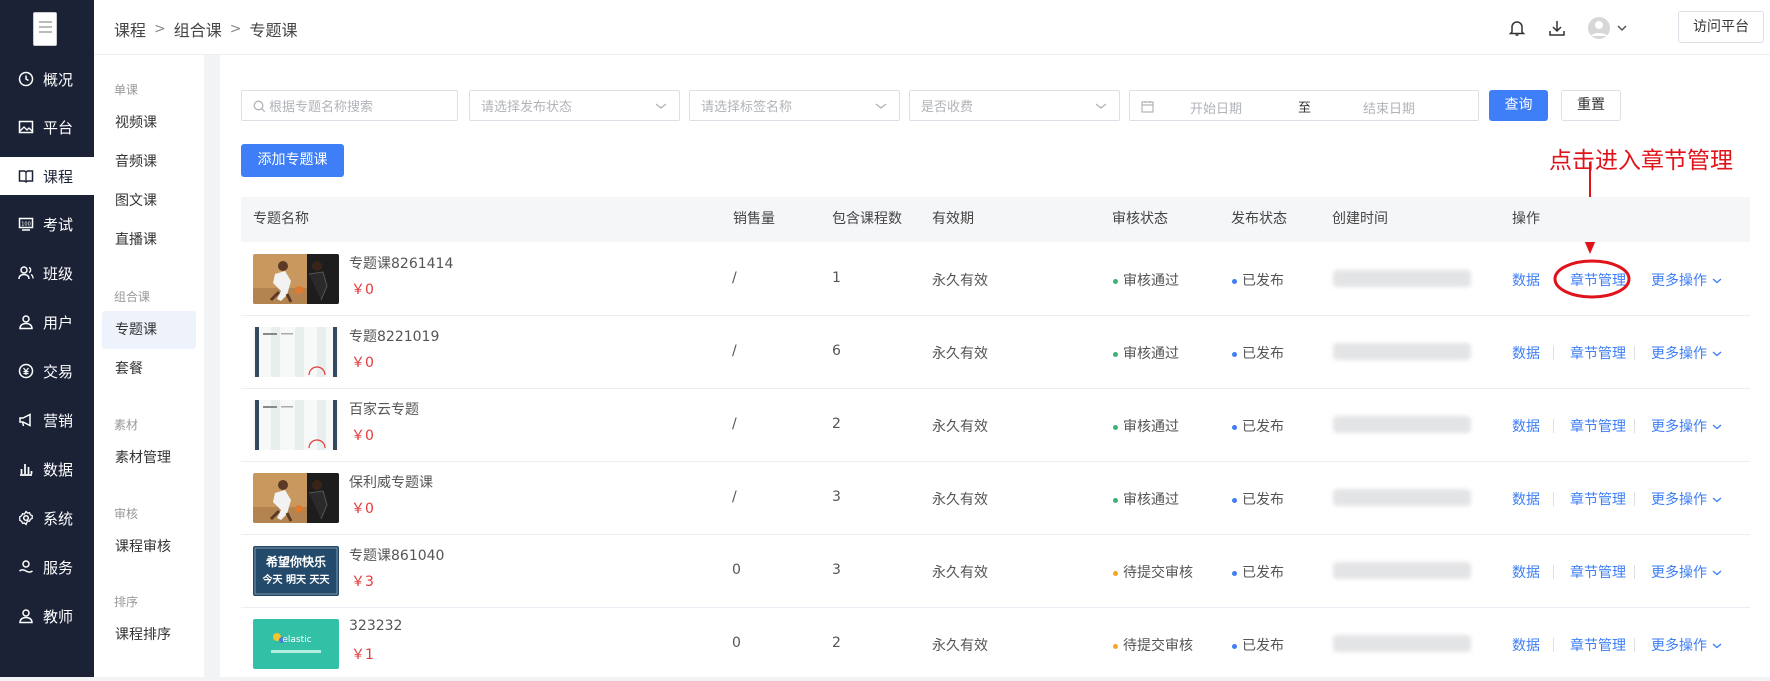 This screenshot has width=1770, height=681. What do you see at coordinates (149, 162) in the screenshot?
I see `subnav-item-audio: 音频课` at bounding box center [149, 162].